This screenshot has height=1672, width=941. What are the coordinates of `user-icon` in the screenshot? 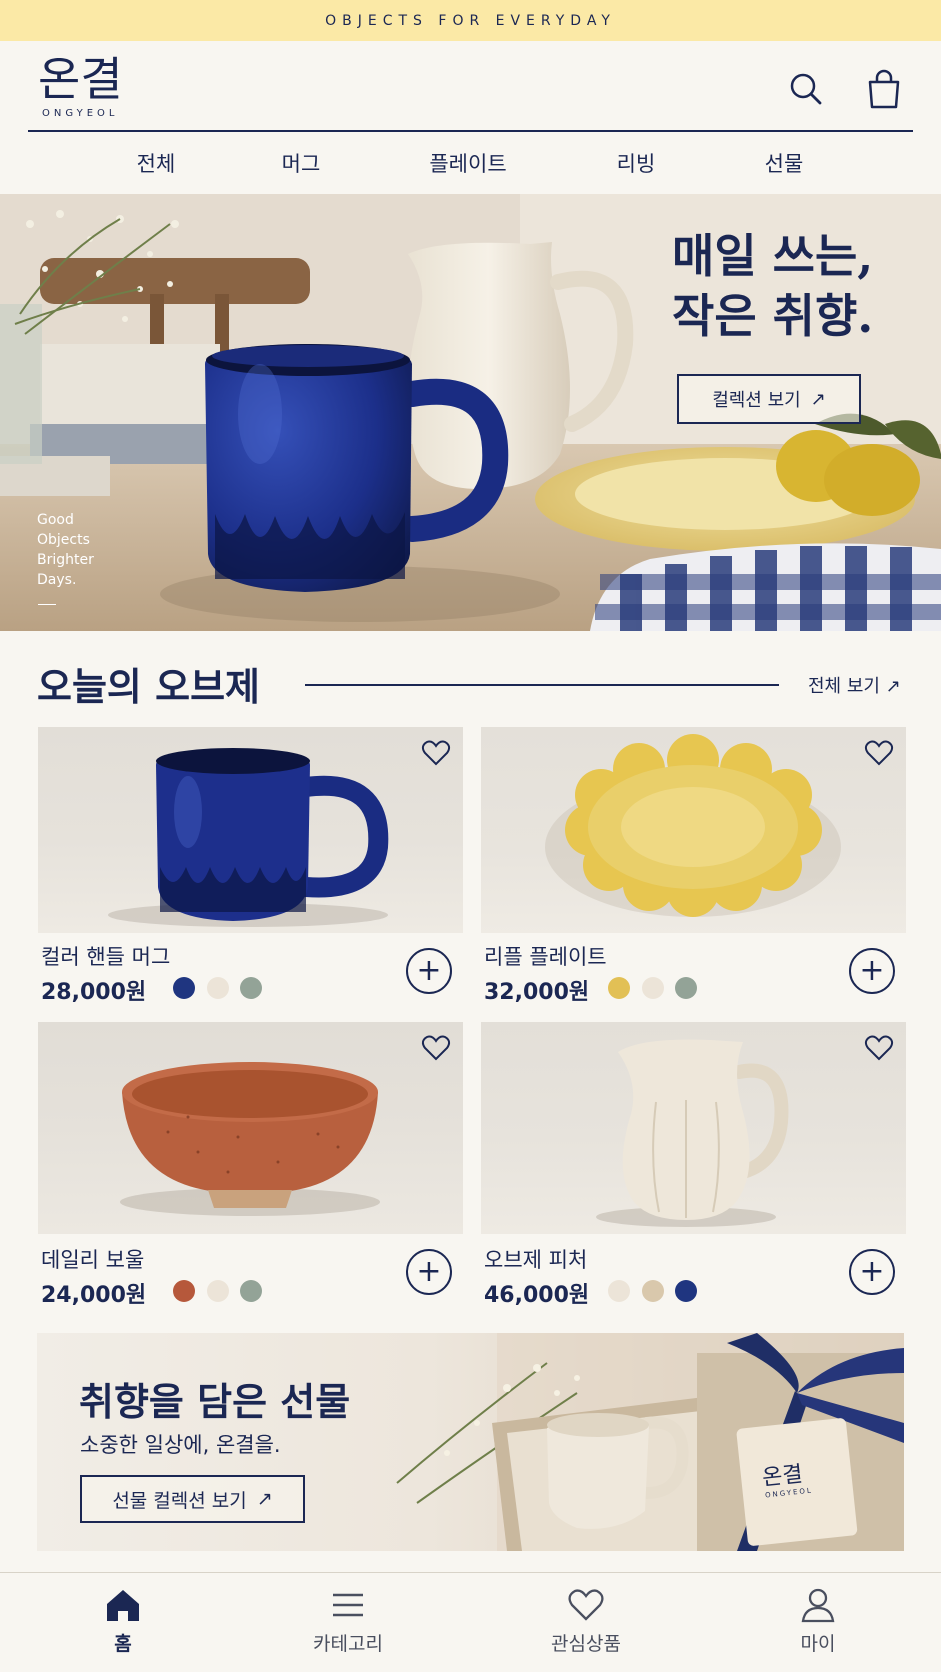 It's located at (818, 1605).